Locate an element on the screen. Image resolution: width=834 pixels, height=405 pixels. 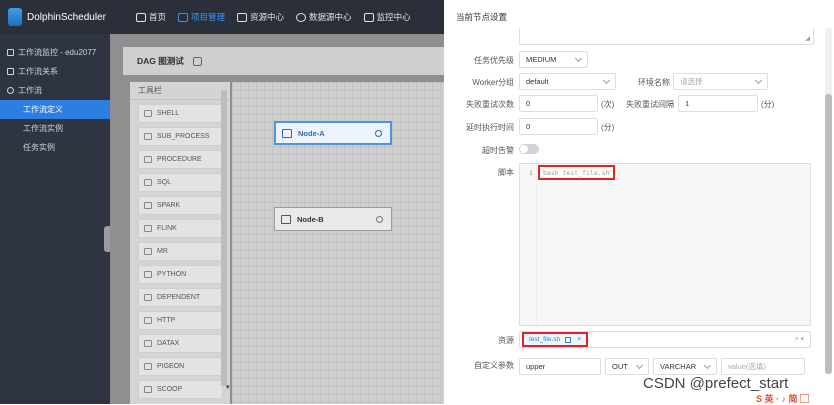
custom-param-type-value: VARCHAR is located at coordinates (678, 366).